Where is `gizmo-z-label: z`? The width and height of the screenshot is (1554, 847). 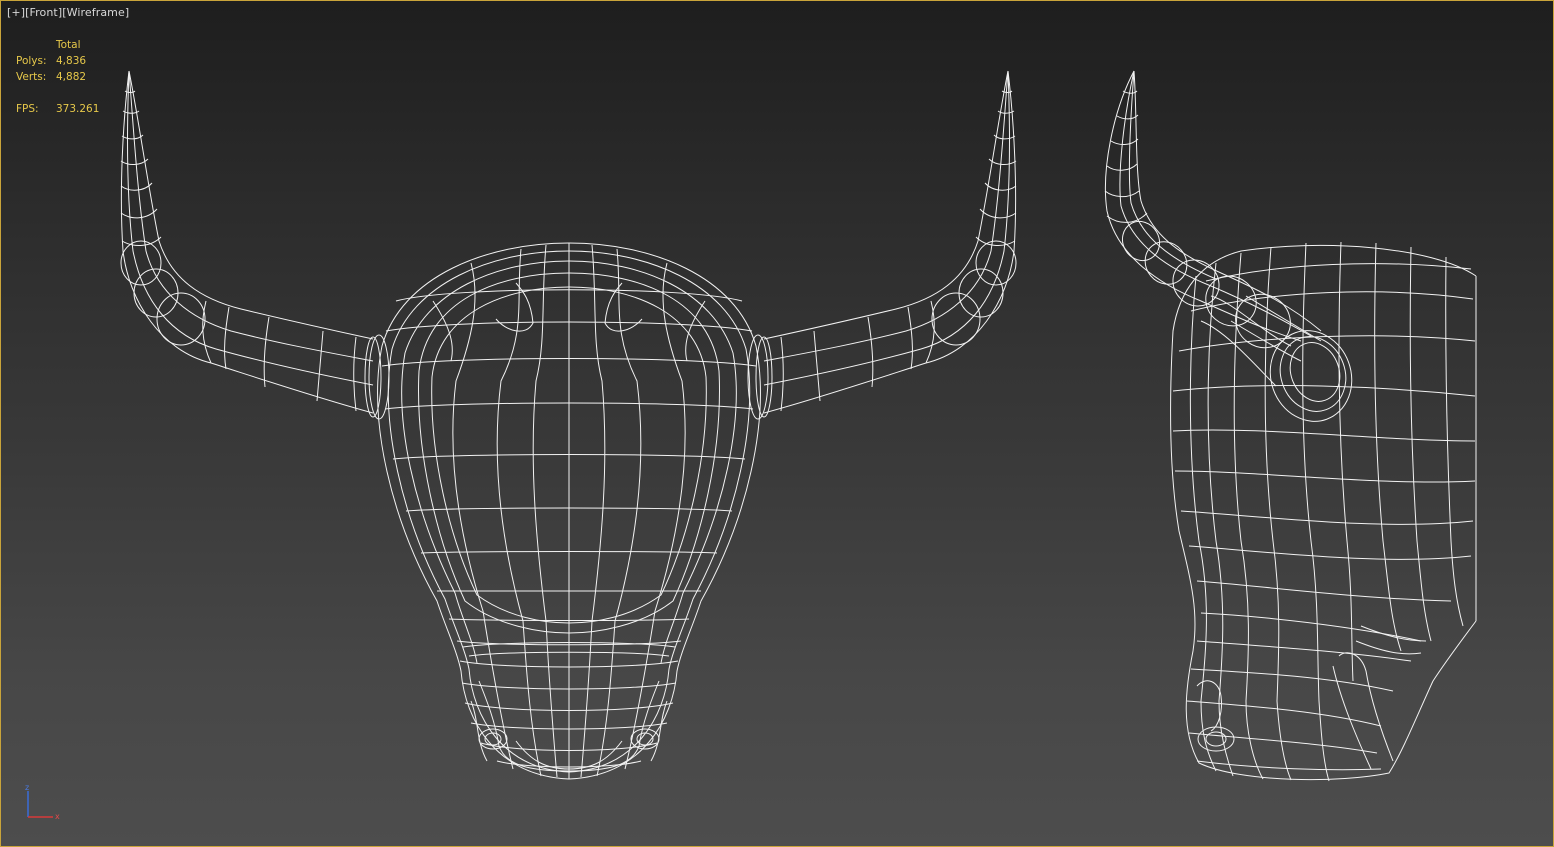
gizmo-z-label: z is located at coordinates (27, 787).